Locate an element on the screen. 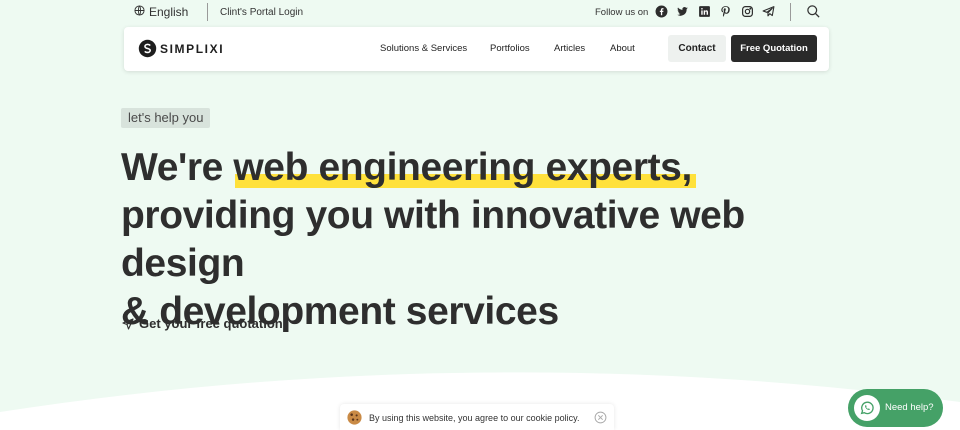 Image resolution: width=960 pixels, height=430 pixels. nav-item-articles: Articles is located at coordinates (569, 48).